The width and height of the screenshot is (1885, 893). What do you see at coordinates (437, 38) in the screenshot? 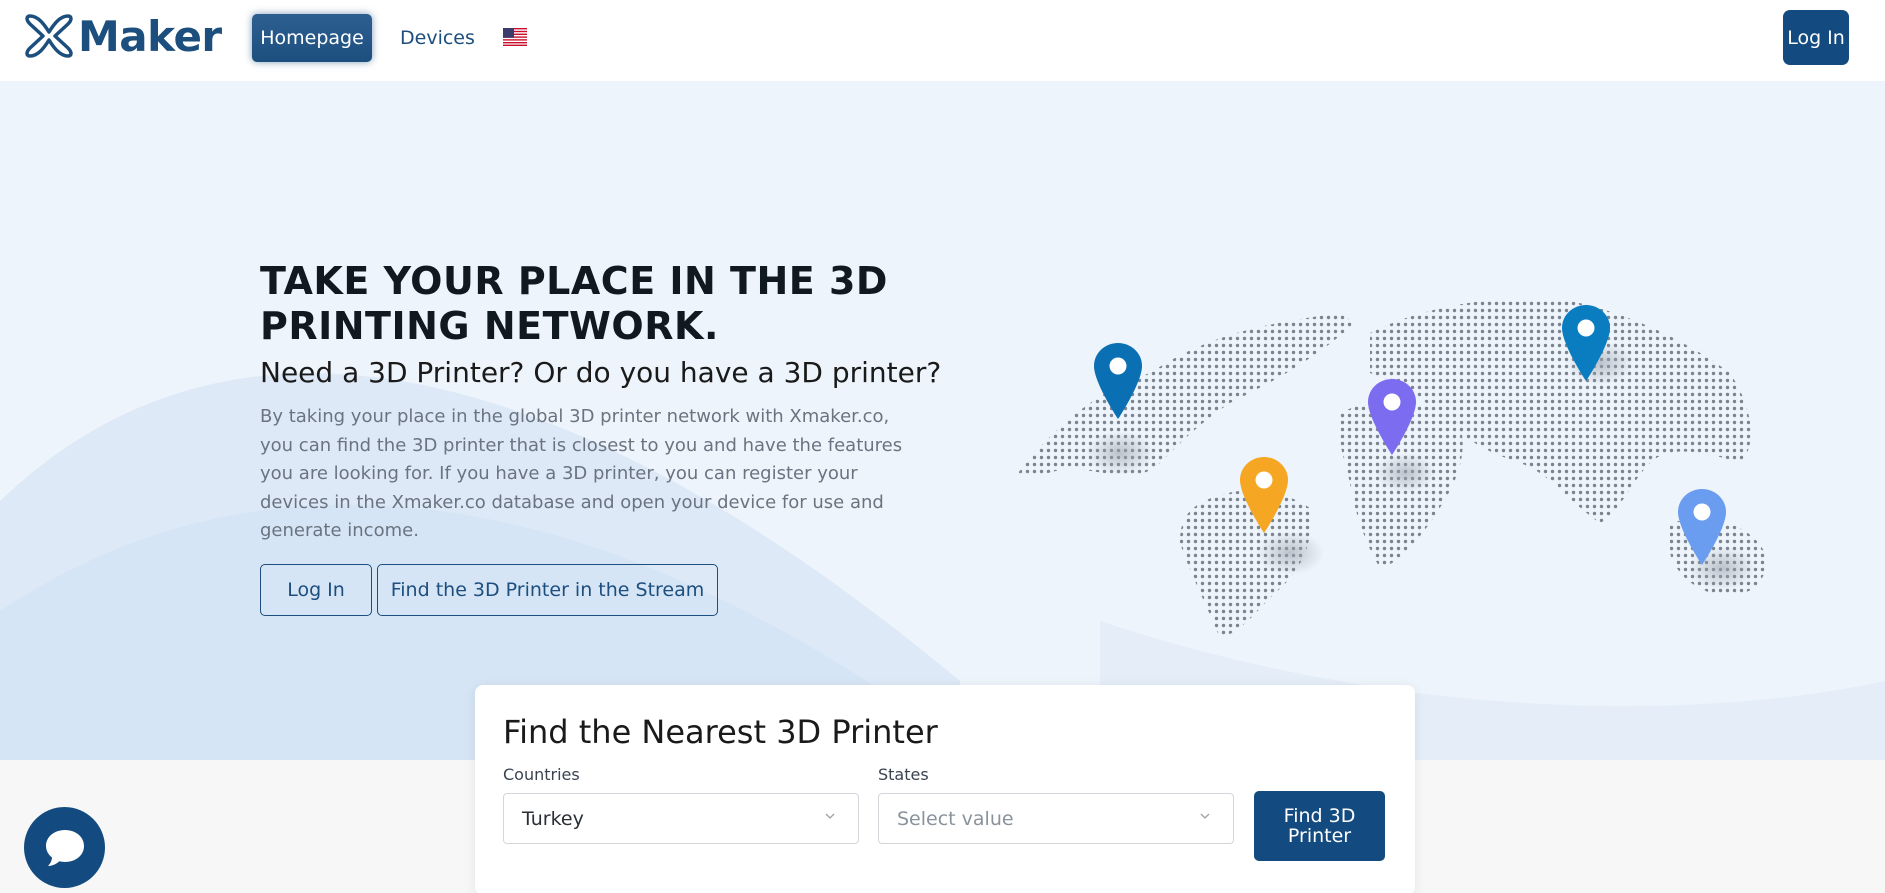
I see `nav-devices: Devices` at bounding box center [437, 38].